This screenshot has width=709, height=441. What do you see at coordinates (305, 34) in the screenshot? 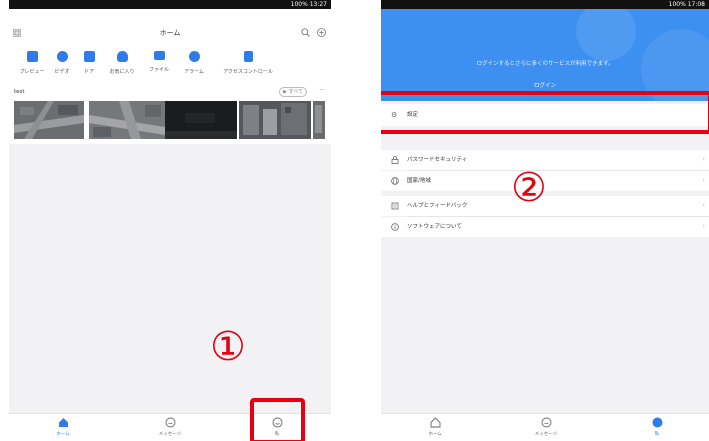
I see `search-icon` at bounding box center [305, 34].